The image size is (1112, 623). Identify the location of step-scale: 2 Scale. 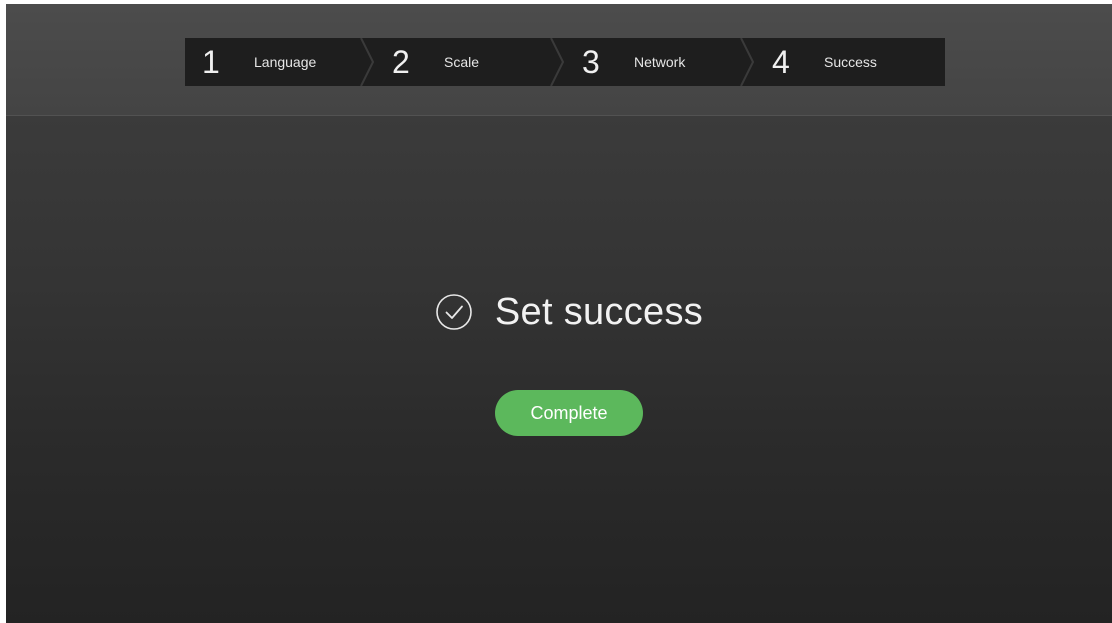
(470, 62).